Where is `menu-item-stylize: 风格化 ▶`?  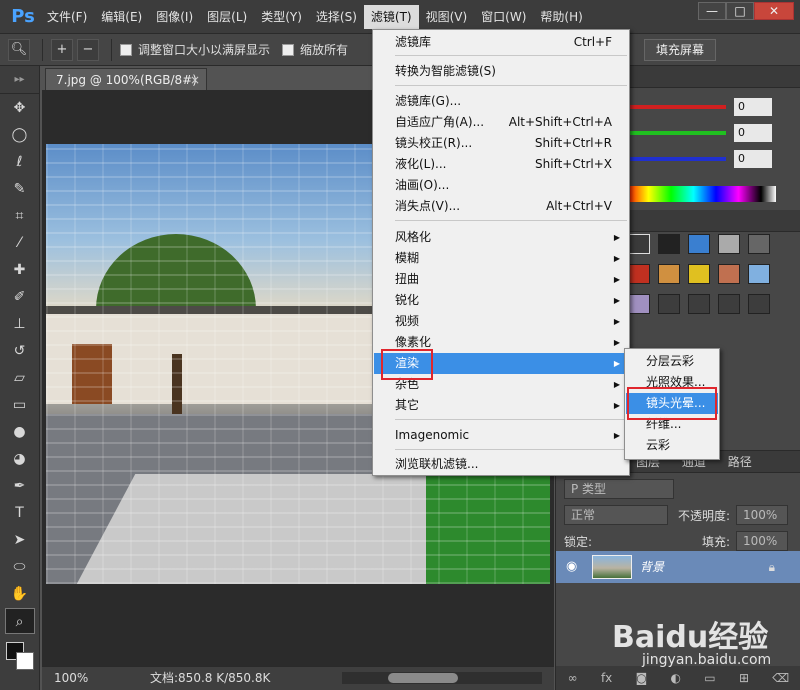
menu-item-stylize: 风格化 ▶ is located at coordinates (501, 237).